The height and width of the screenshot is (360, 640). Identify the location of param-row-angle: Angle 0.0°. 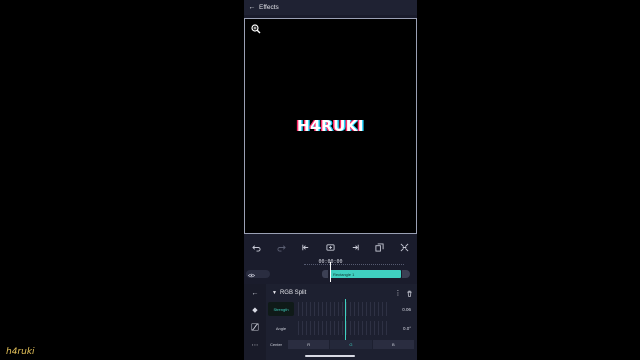
(341, 328).